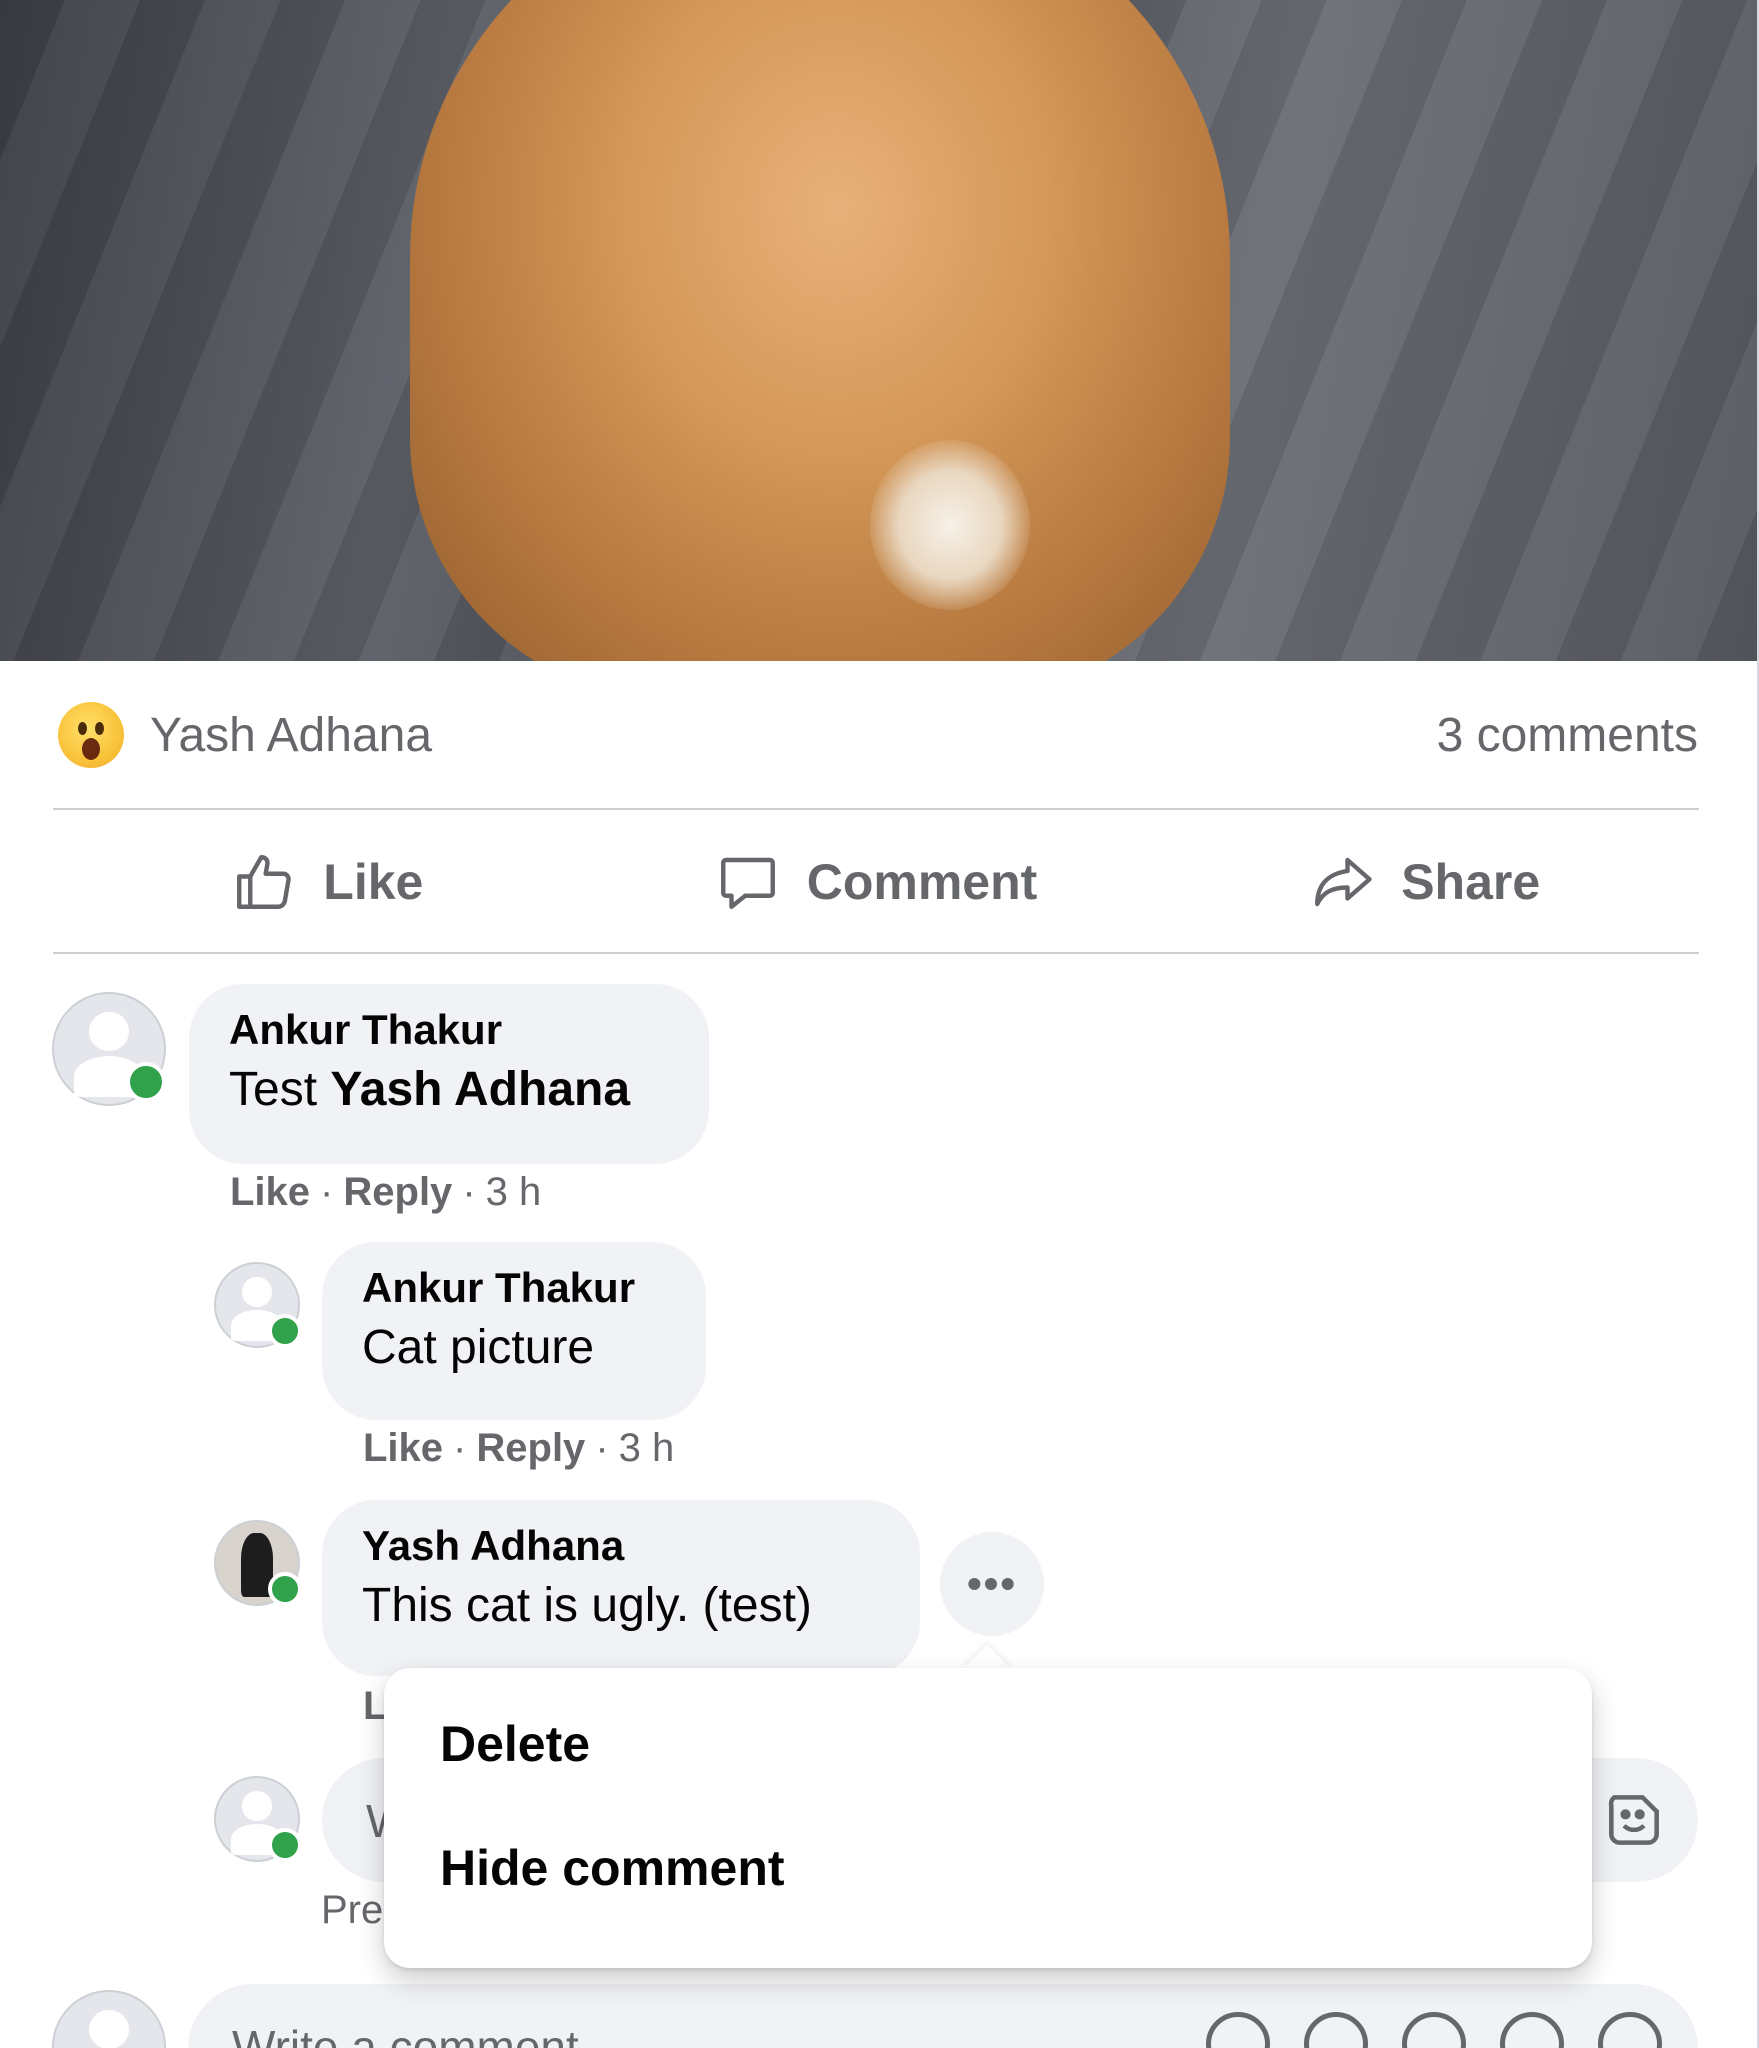  What do you see at coordinates (988, 1744) in the screenshot?
I see `delete-menu-item: Delete` at bounding box center [988, 1744].